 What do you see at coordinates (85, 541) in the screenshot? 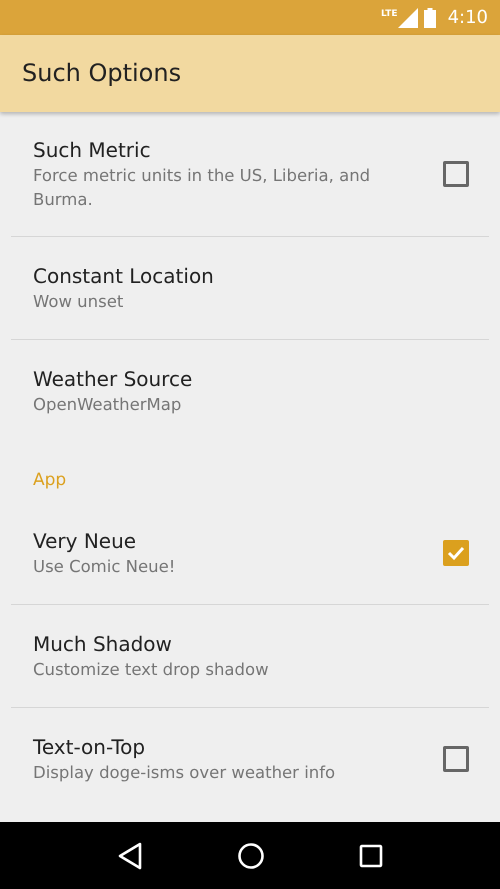
I see `preference-title: Very Neue` at bounding box center [85, 541].